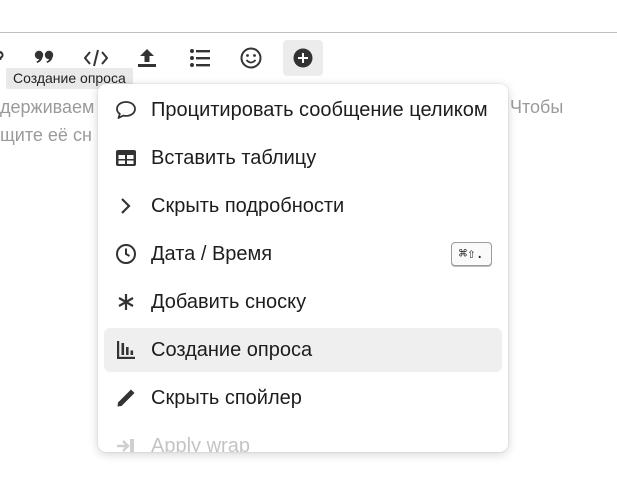  What do you see at coordinates (126, 350) in the screenshot?
I see `poll-chart-icon` at bounding box center [126, 350].